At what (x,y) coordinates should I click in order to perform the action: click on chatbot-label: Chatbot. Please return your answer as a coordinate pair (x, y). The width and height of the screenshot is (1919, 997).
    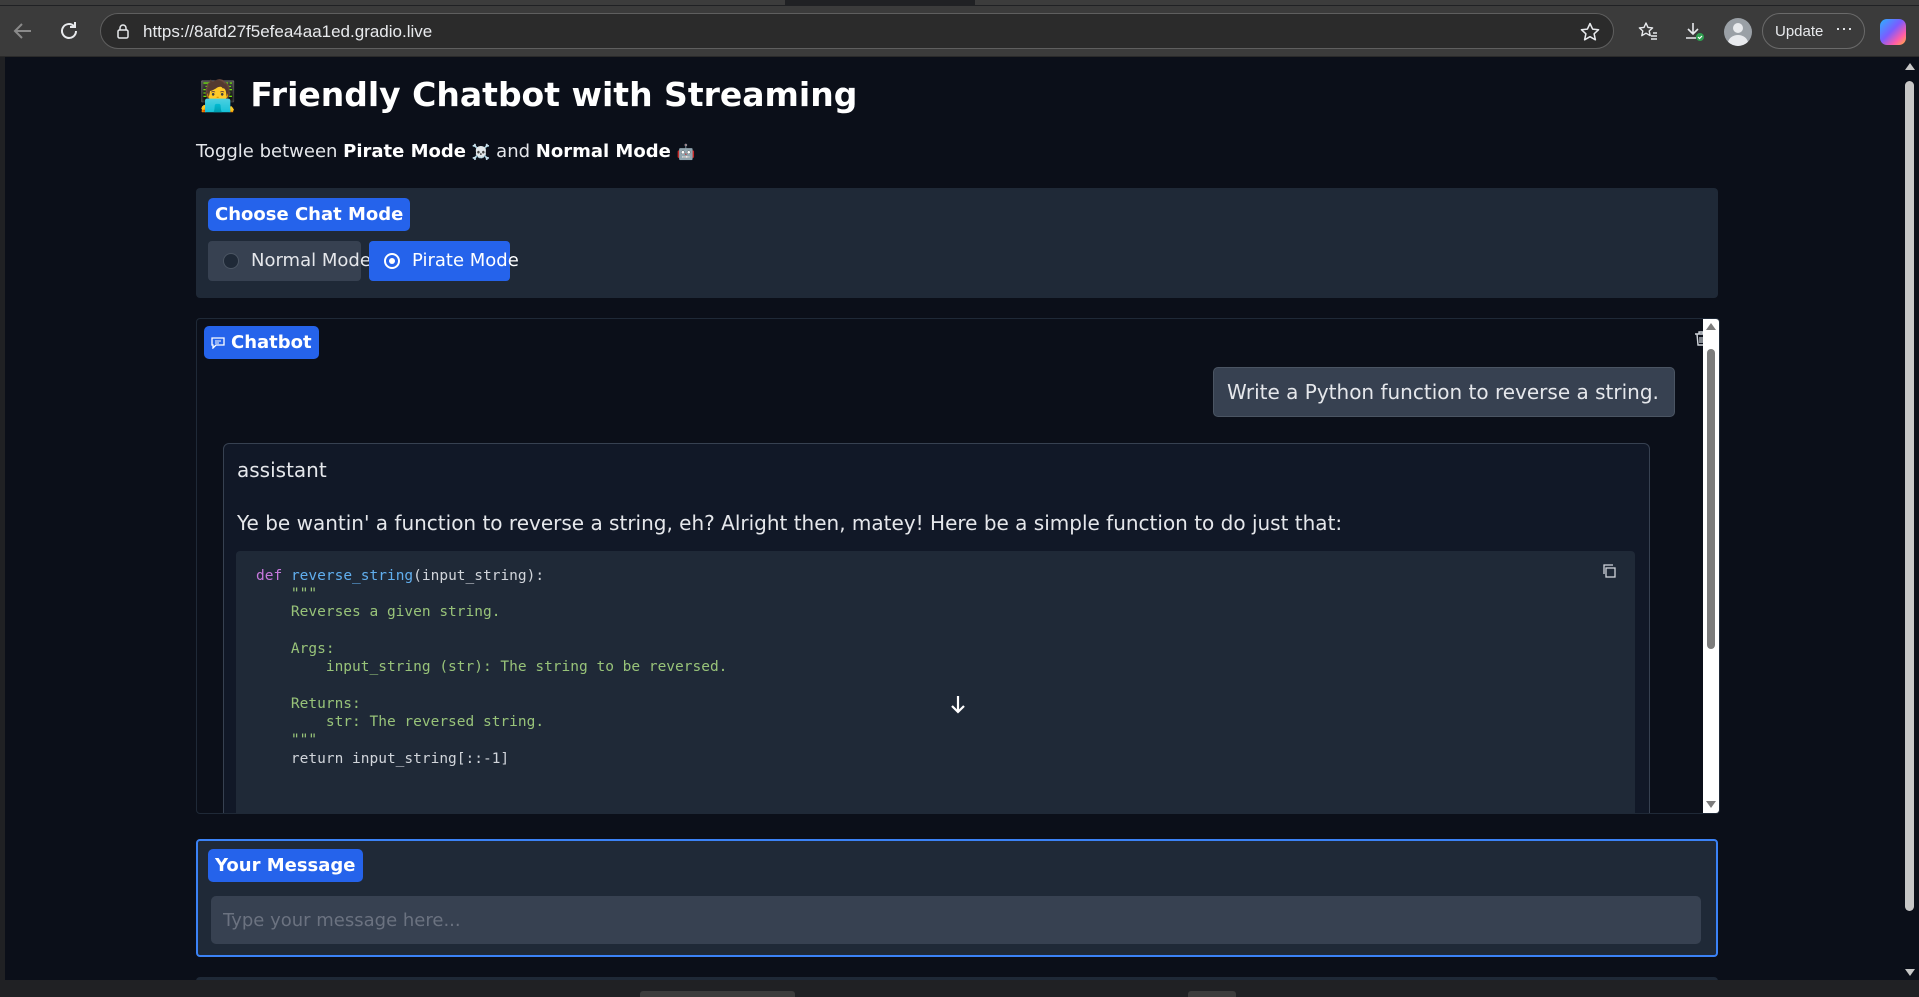
    Looking at the image, I should click on (261, 342).